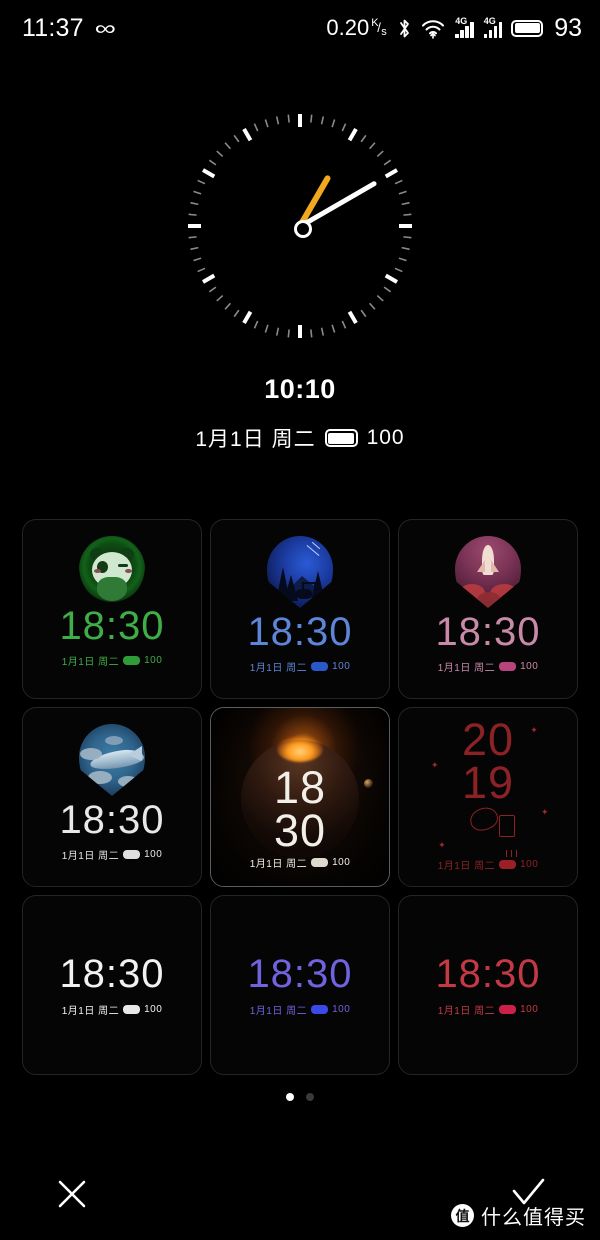  I want to click on watermark-badge: 值, so click(462, 1215).